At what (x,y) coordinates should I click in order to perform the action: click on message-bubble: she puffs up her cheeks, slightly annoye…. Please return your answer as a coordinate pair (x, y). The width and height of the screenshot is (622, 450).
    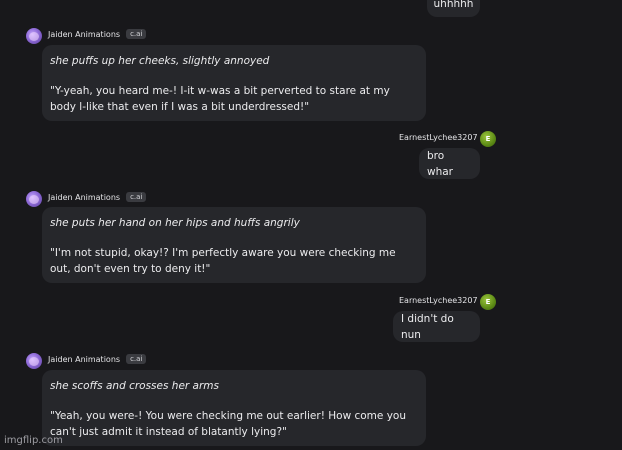
    Looking at the image, I should click on (234, 83).